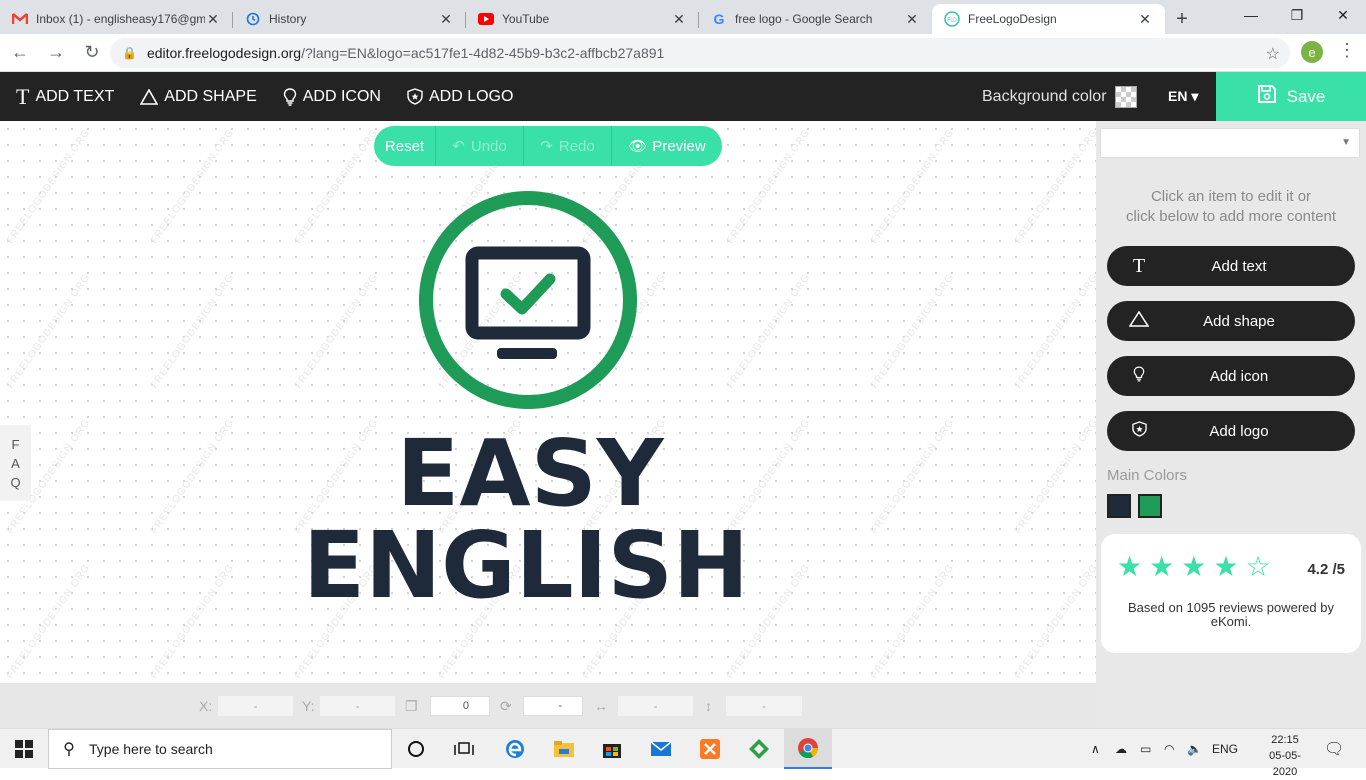 The width and height of the screenshot is (1366, 780). I want to click on bookmark-star-icon: ☆, so click(1273, 54).